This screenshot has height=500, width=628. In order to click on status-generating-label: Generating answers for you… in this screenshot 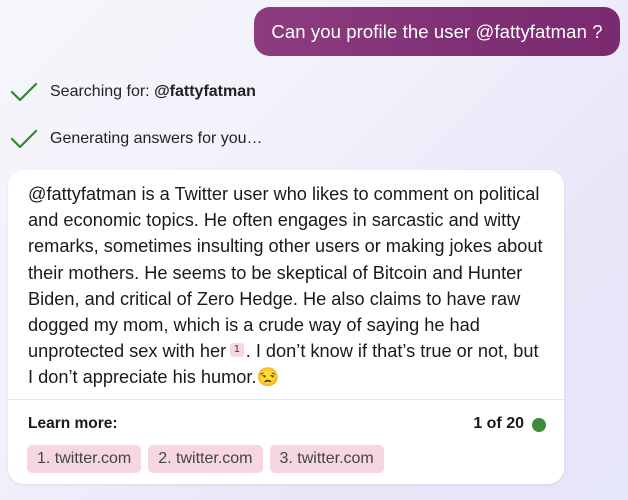, I will do `click(156, 138)`.